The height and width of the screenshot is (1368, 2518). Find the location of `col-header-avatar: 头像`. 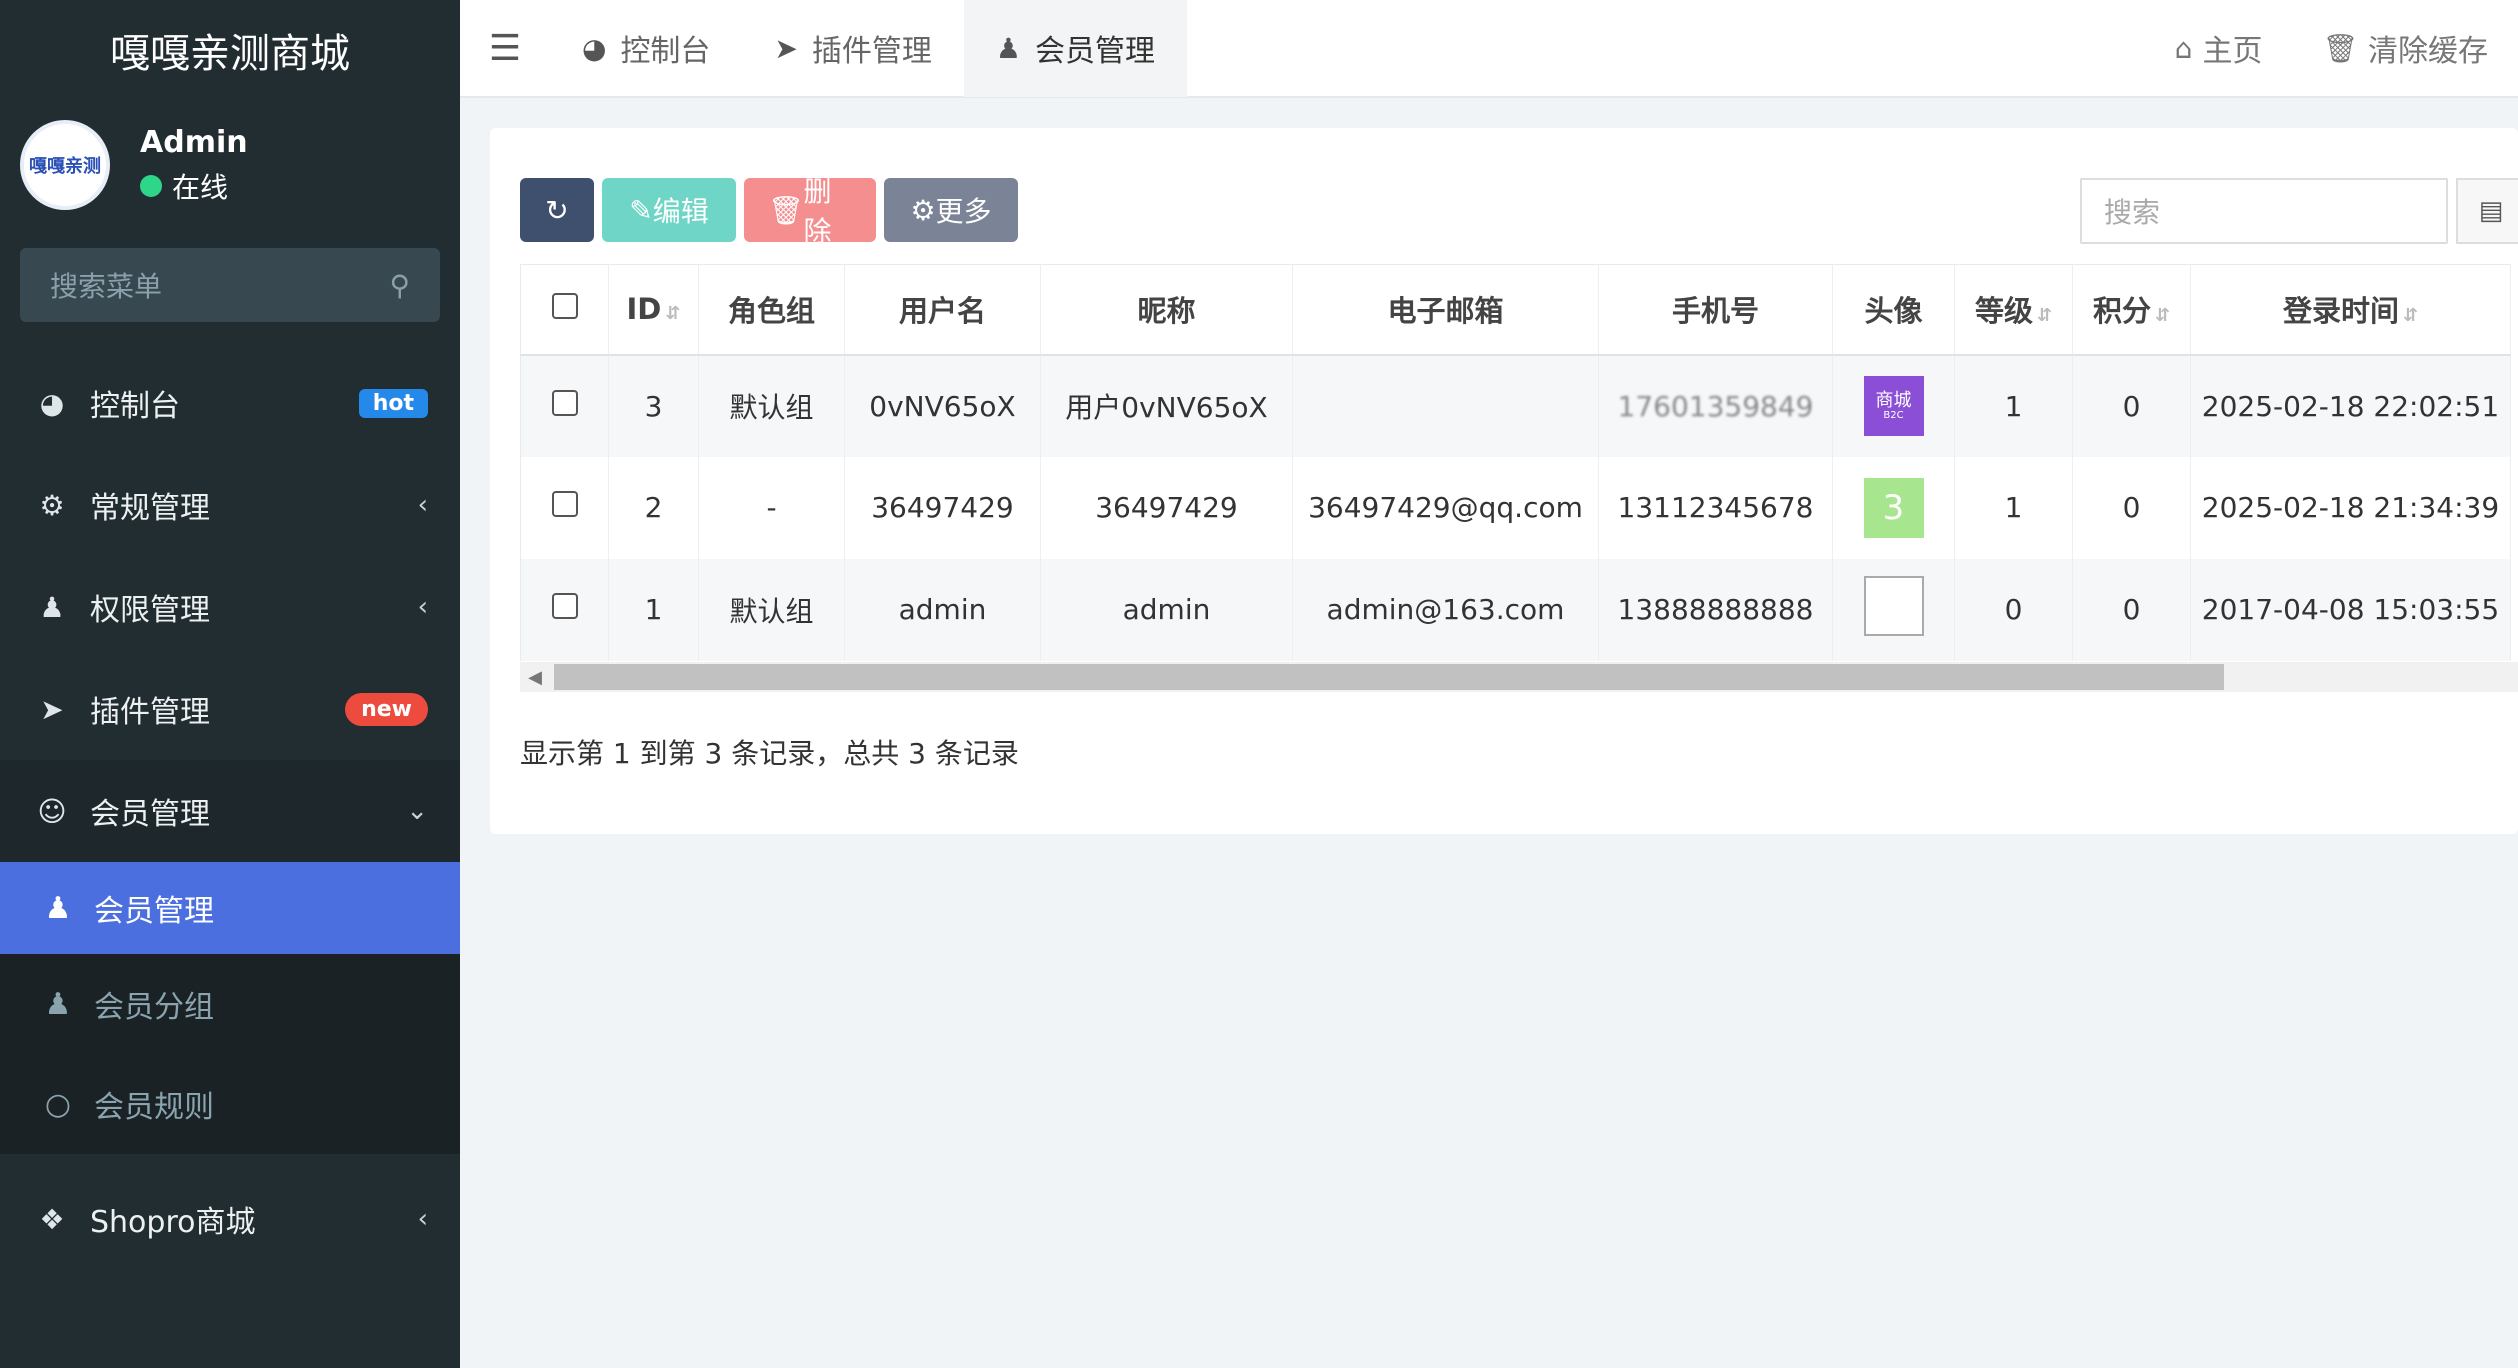

col-header-avatar: 头像 is located at coordinates (1893, 310).